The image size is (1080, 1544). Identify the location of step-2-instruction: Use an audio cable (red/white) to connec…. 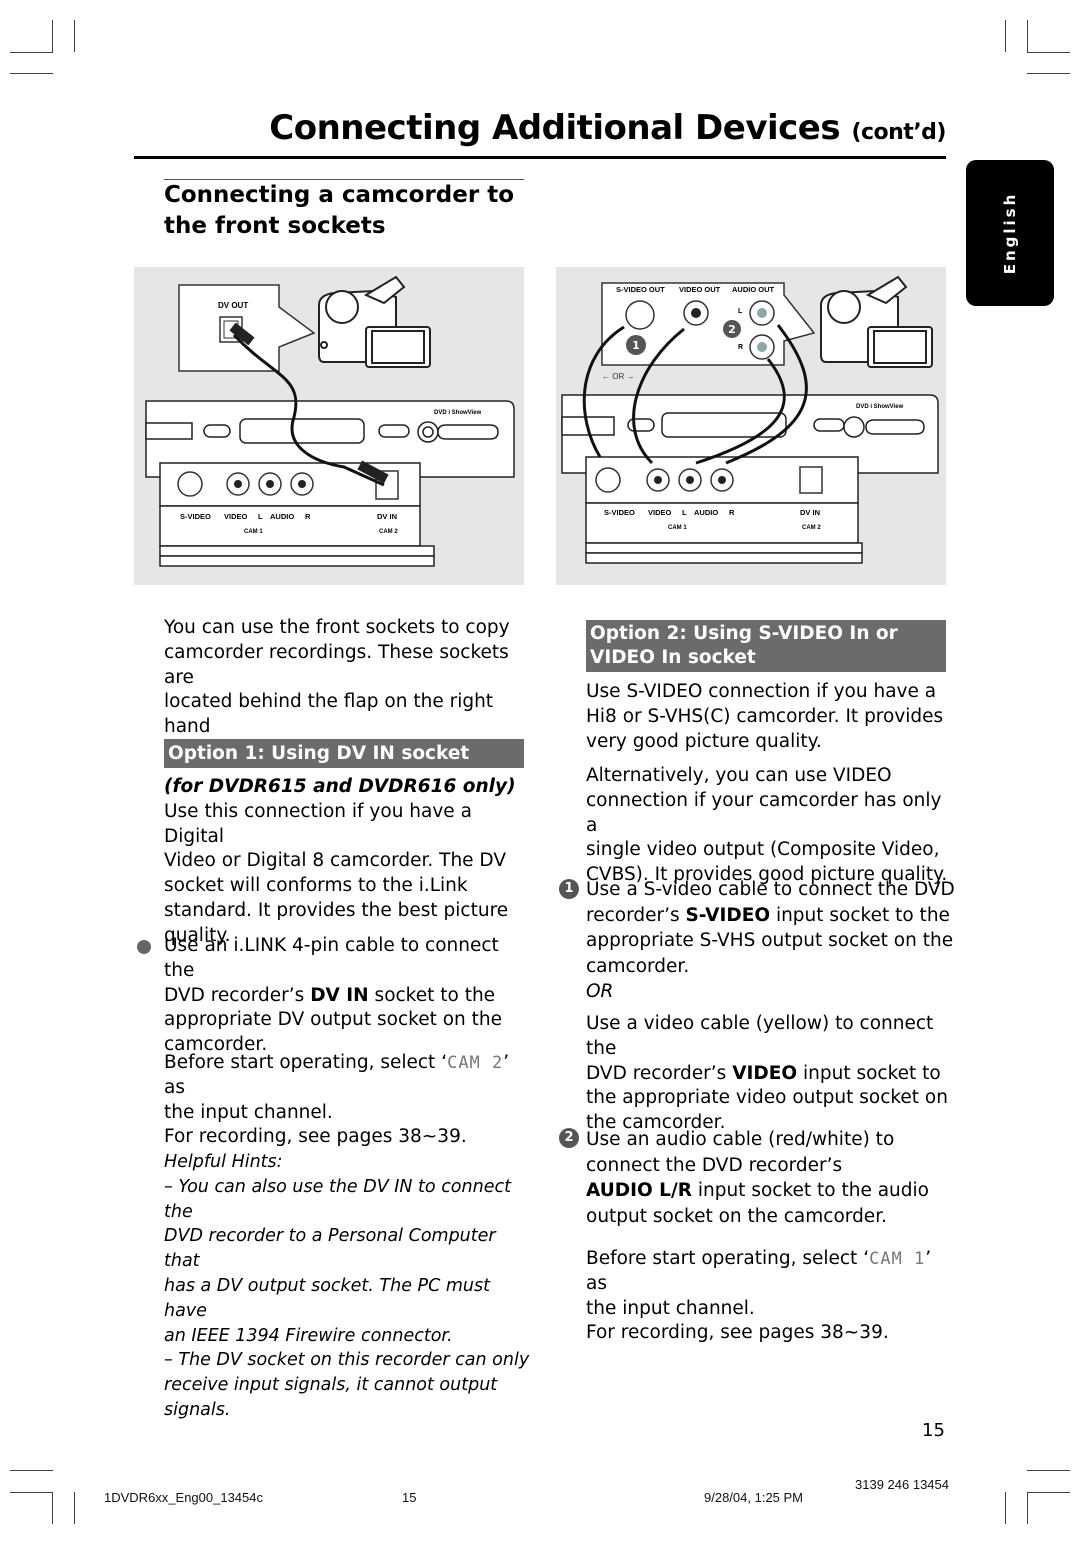
(757, 1178).